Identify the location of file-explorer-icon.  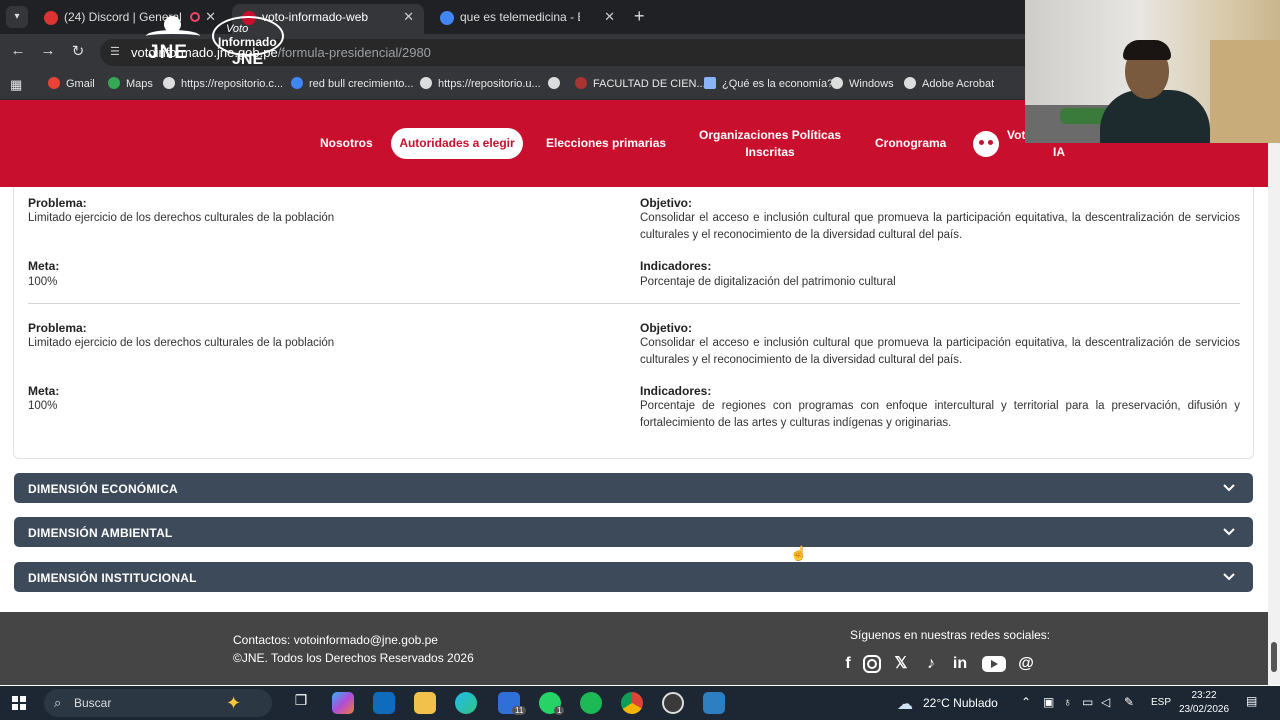
(425, 703).